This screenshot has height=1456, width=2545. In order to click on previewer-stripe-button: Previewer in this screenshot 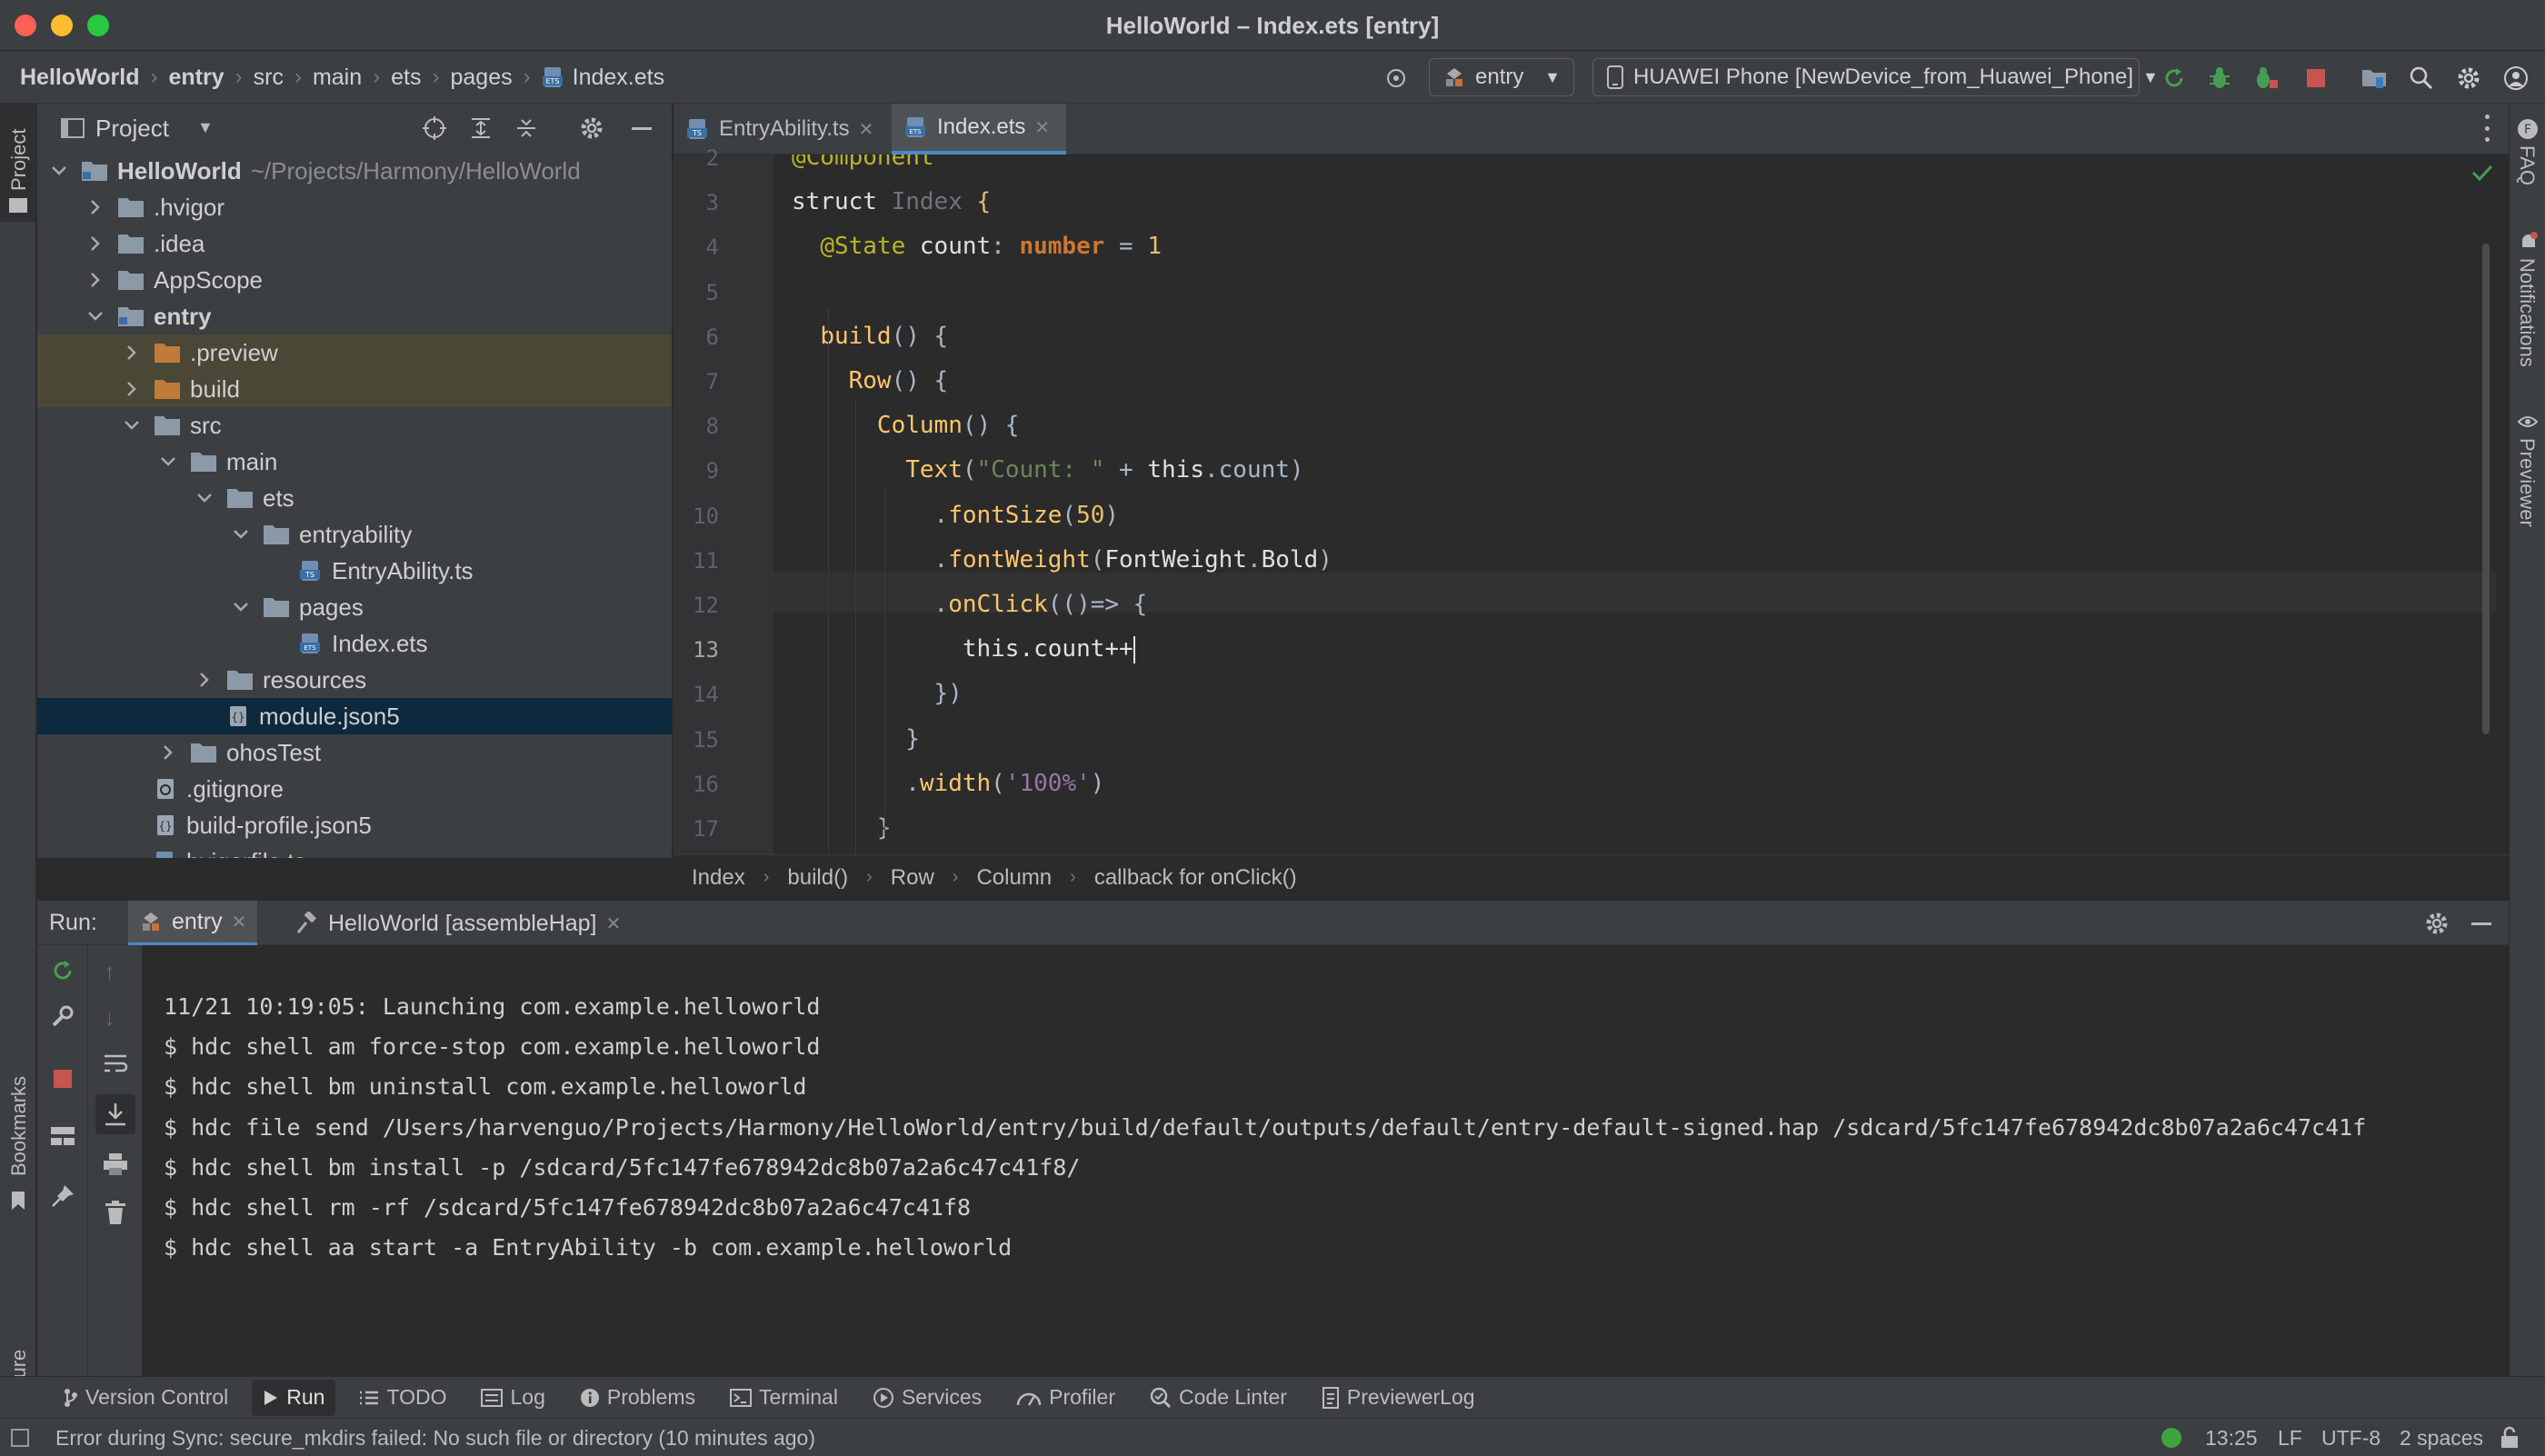, I will do `click(2528, 476)`.